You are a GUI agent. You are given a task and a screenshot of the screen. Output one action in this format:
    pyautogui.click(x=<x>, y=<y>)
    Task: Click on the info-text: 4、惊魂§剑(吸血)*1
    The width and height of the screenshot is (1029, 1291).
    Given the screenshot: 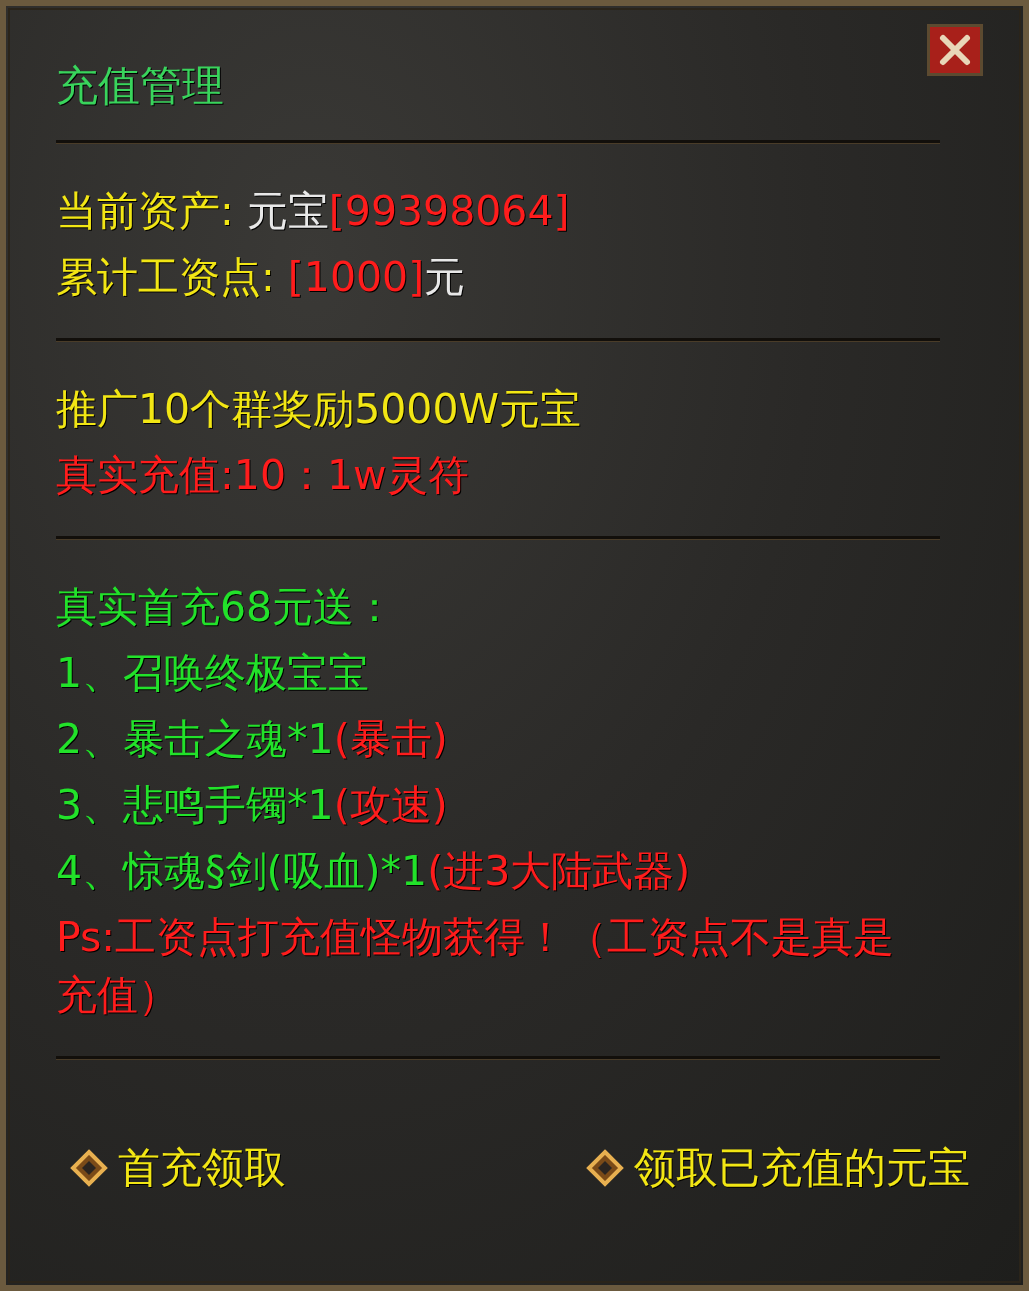 What is the action you would take?
    pyautogui.click(x=242, y=871)
    